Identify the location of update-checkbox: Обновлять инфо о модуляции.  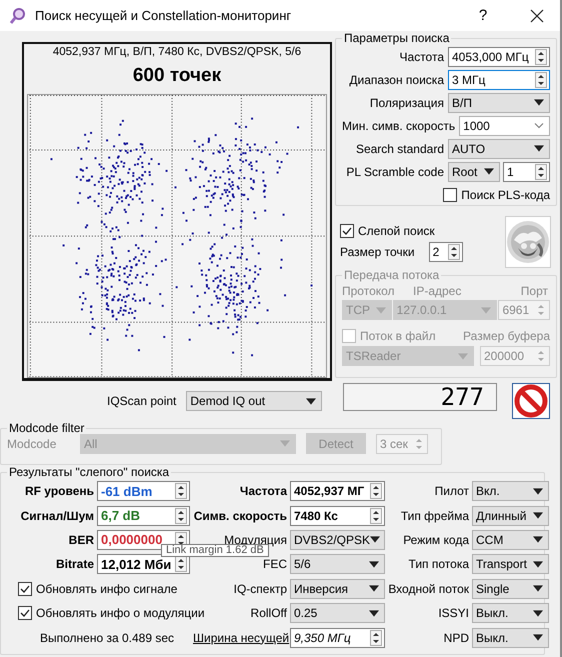
(111, 613).